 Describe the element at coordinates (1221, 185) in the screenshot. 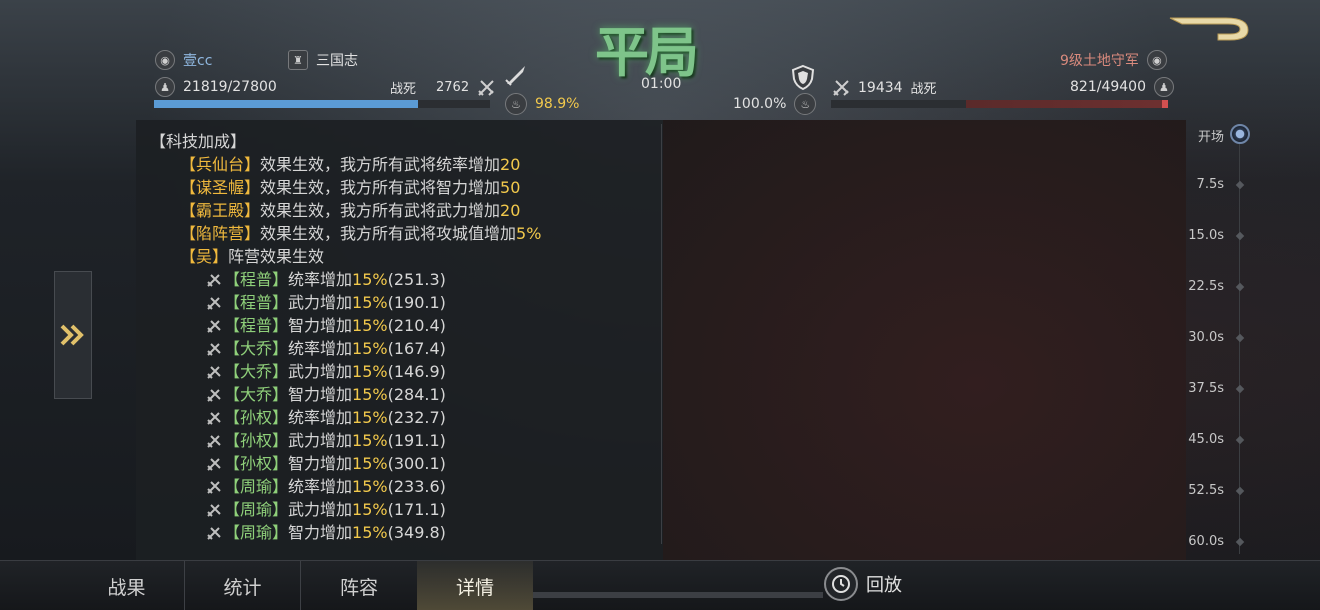

I see `timeline-marker: 7.5s` at that location.